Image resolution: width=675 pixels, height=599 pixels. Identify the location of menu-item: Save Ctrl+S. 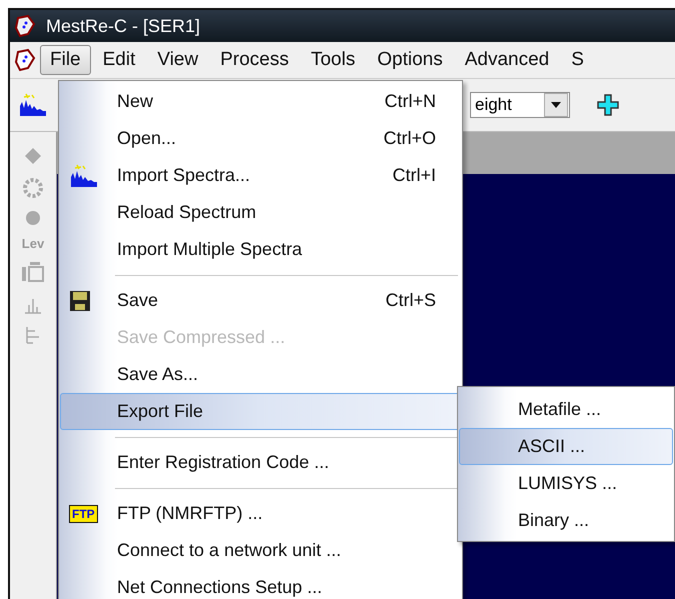
(260, 300).